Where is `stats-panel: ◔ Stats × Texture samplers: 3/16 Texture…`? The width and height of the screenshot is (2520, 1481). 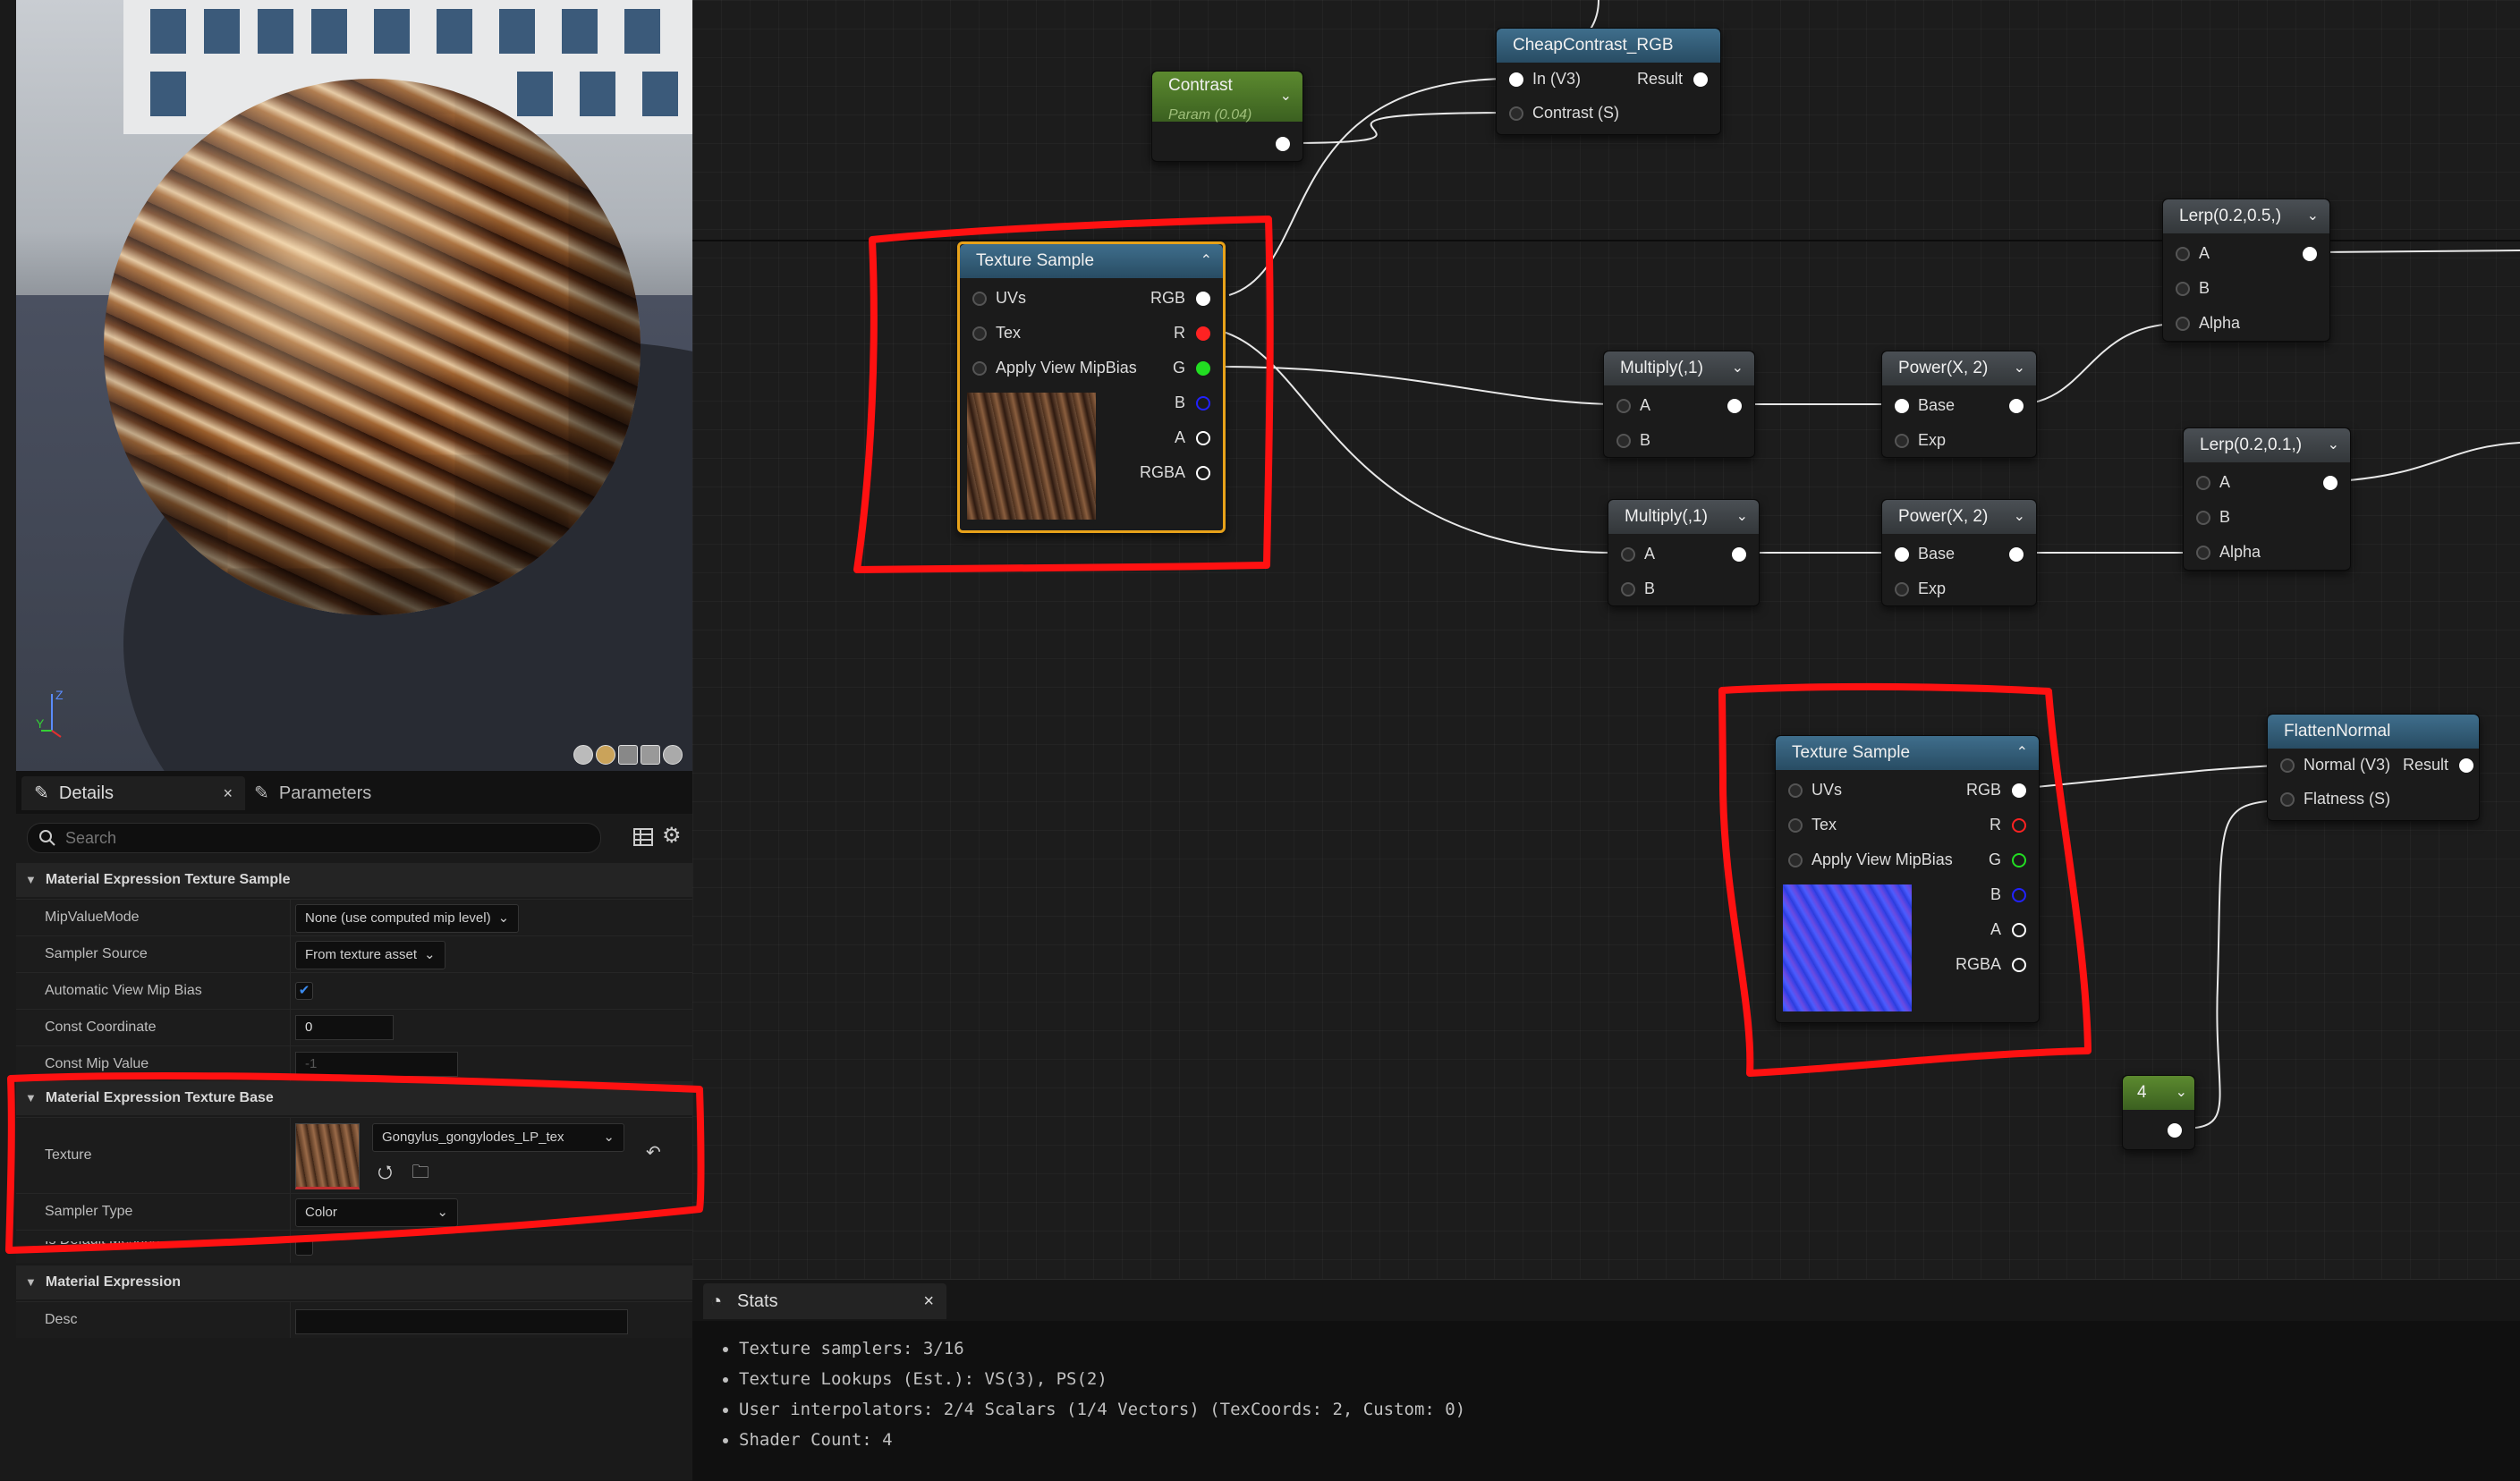 stats-panel: ◔ Stats × Texture samplers: 3/16 Texture… is located at coordinates (1606, 1380).